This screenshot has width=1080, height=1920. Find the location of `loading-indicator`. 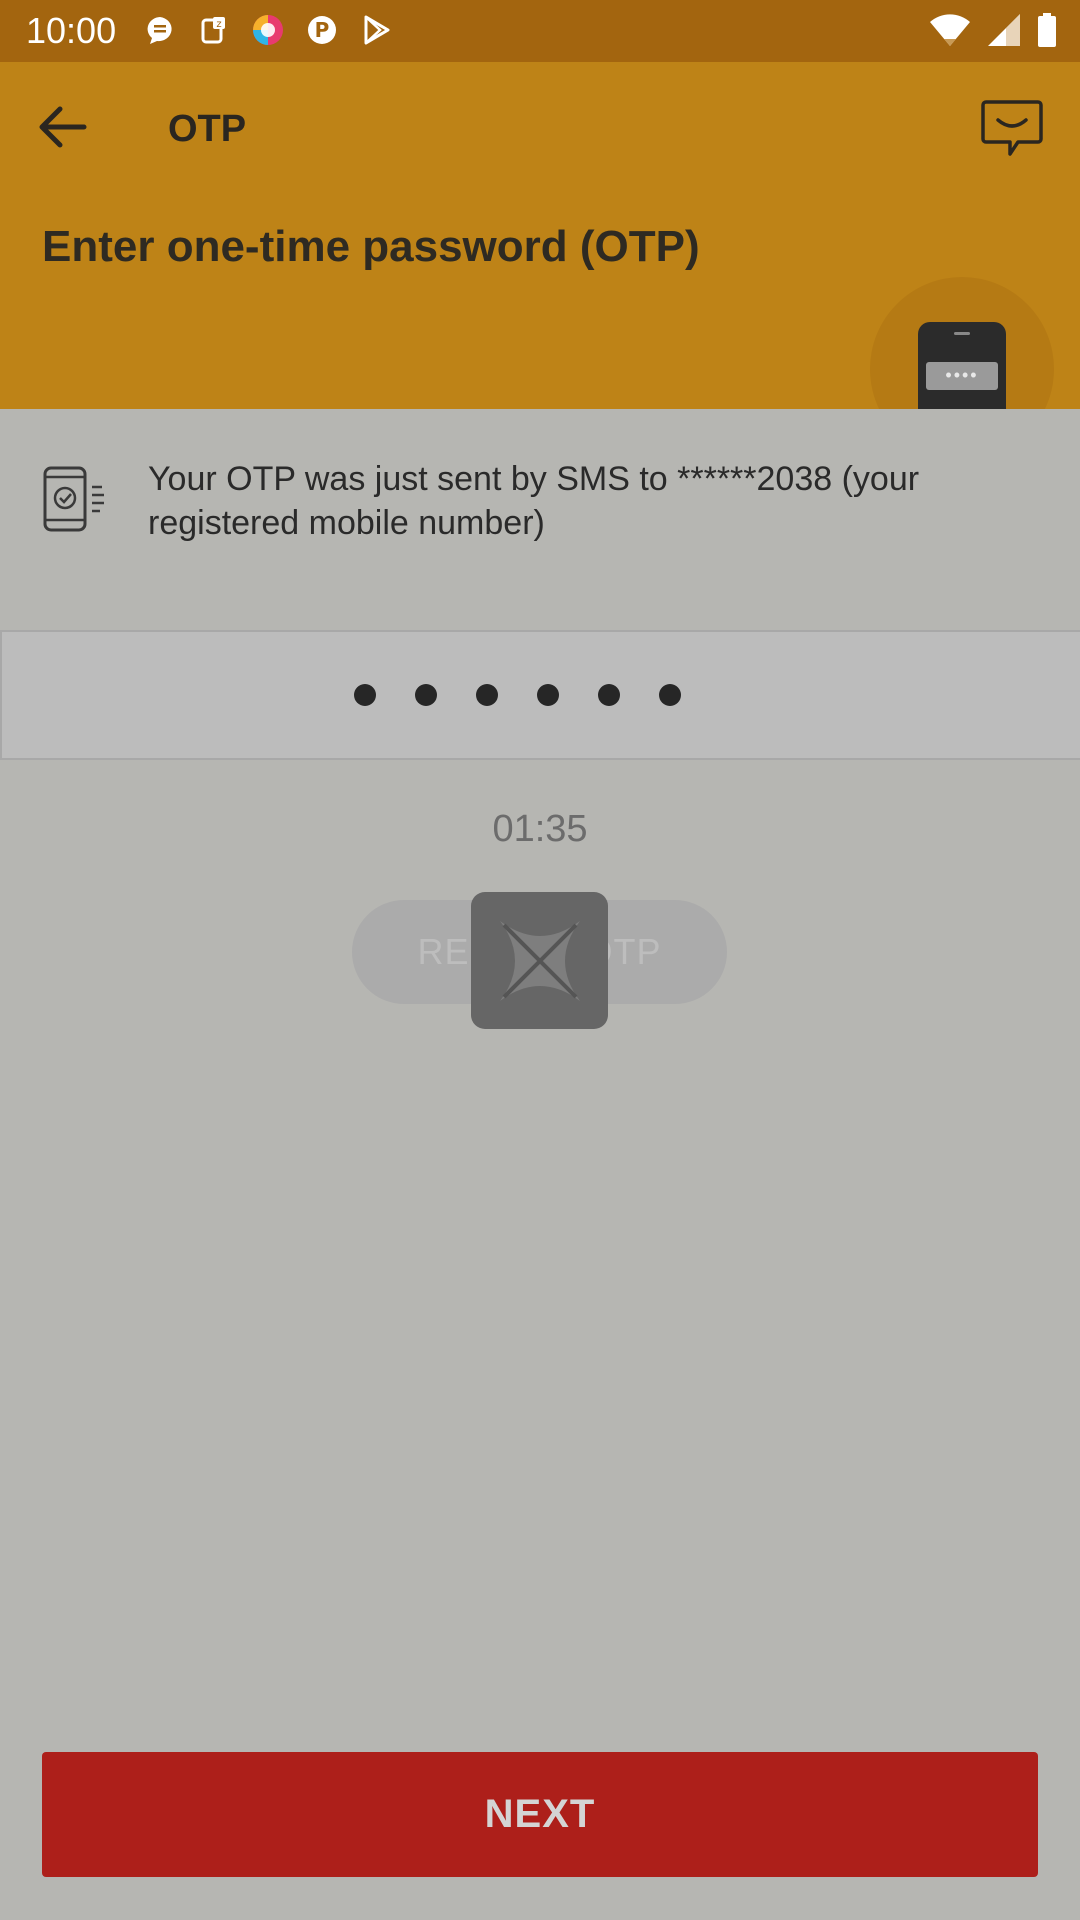

loading-indicator is located at coordinates (539, 960).